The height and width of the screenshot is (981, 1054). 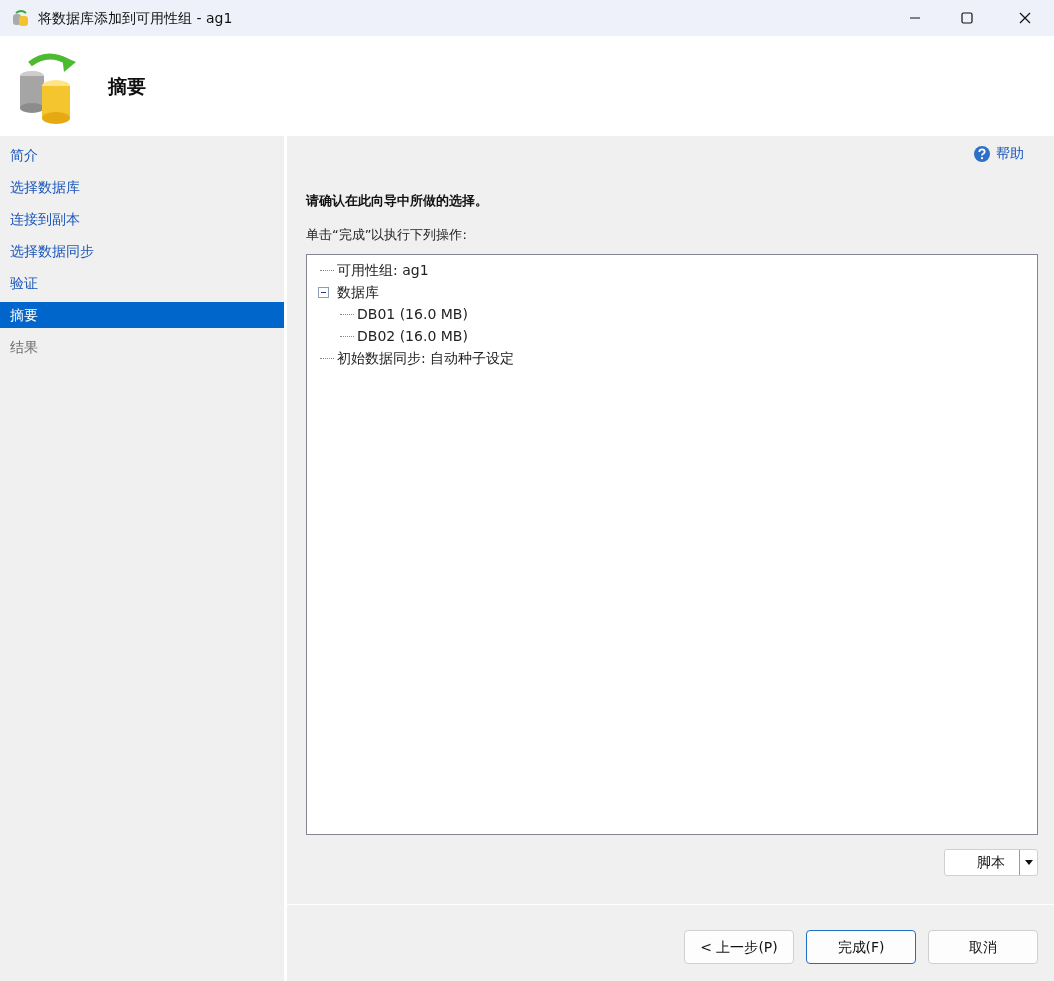 I want to click on sidebar-item: 连接到副本, so click(x=142, y=219).